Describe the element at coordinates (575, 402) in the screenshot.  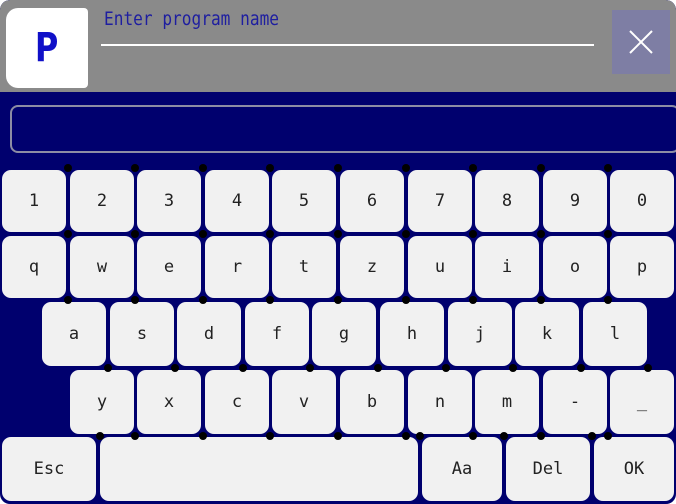
I see `key-dash: -` at that location.